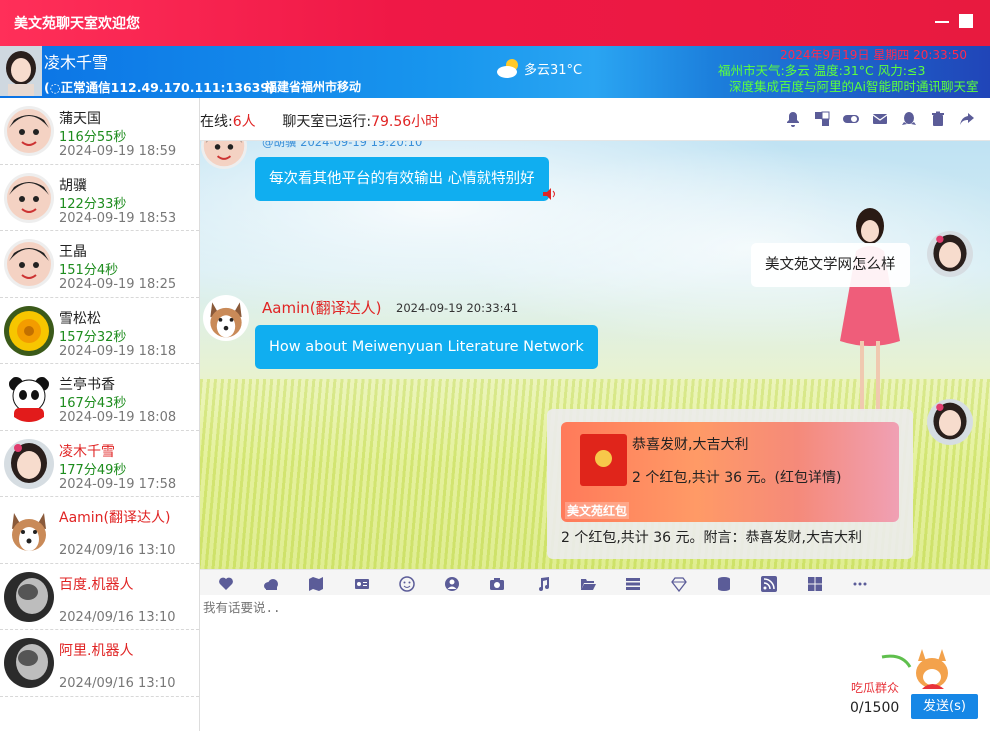 Image resolution: width=990 pixels, height=731 pixels. I want to click on user-duration: 157分32秒, so click(93, 337).